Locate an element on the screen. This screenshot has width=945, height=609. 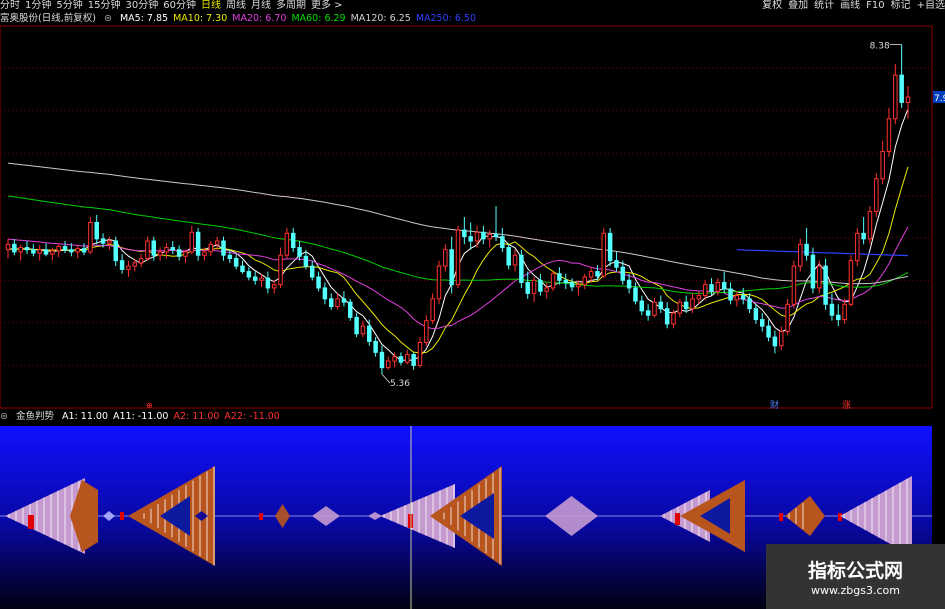
watermark: 指标公式网 www.zbgs3.com is located at coordinates (855, 576).